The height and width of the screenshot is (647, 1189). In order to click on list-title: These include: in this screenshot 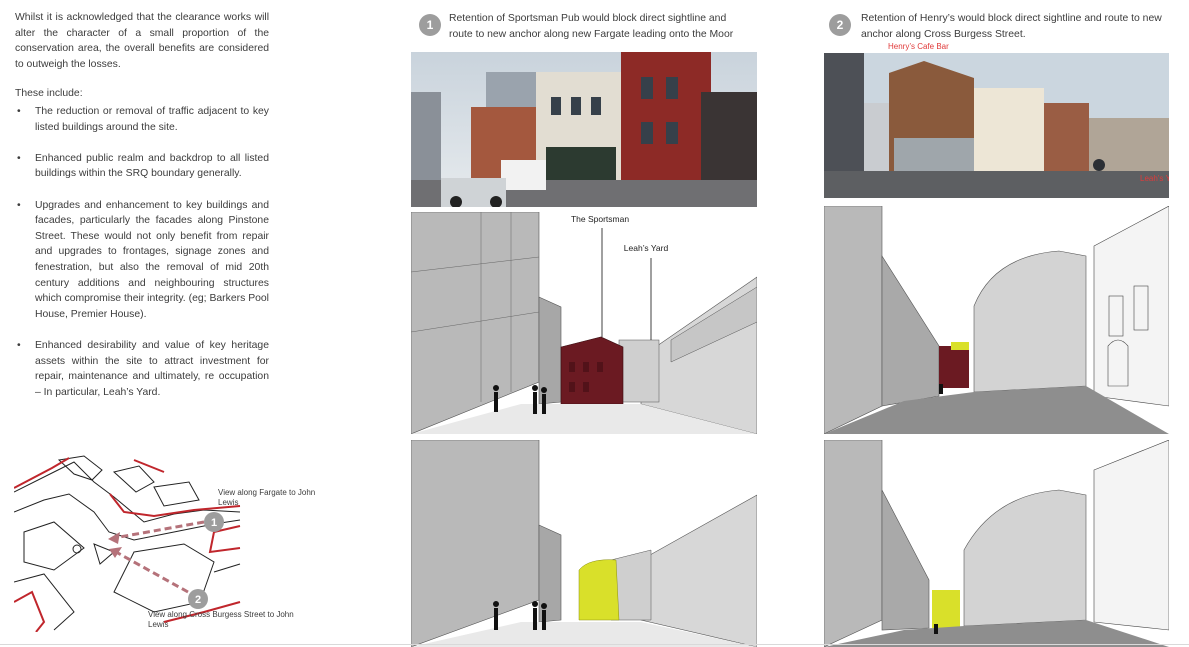, I will do `click(49, 93)`.